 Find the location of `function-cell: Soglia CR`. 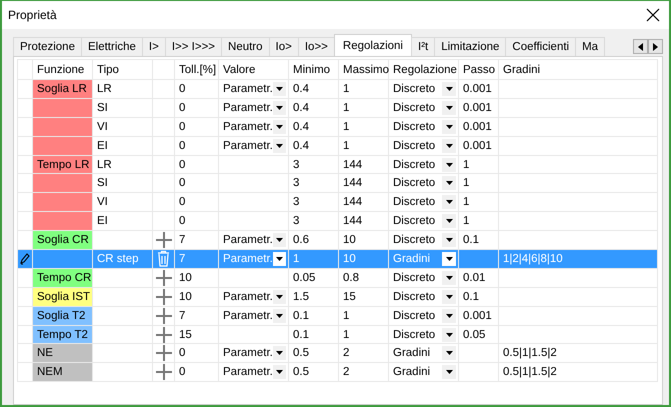

function-cell: Soglia CR is located at coordinates (62, 240).